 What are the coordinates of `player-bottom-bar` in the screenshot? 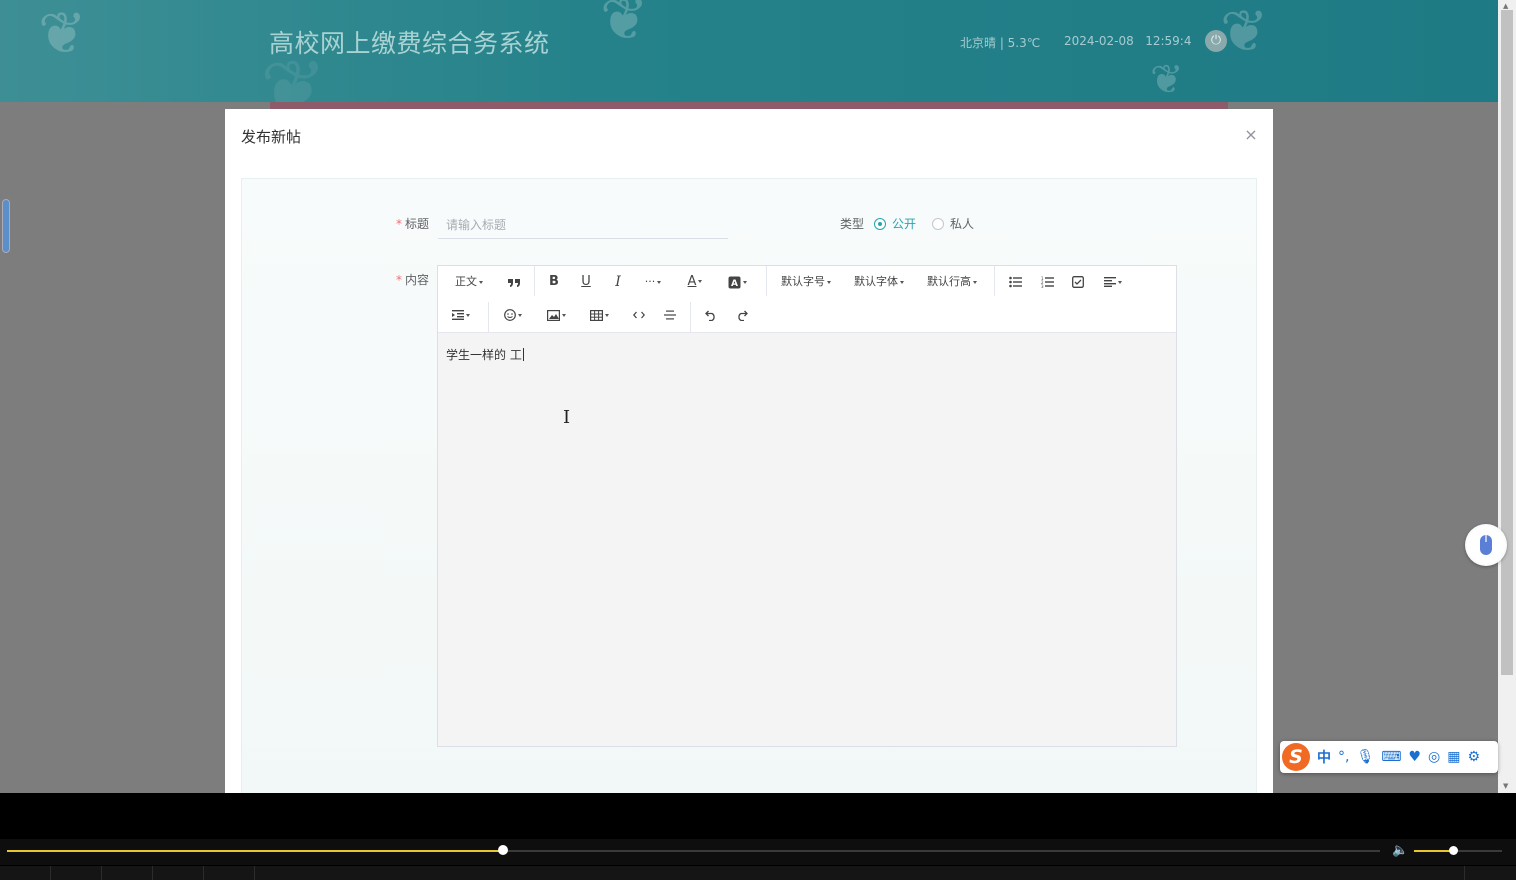 It's located at (758, 873).